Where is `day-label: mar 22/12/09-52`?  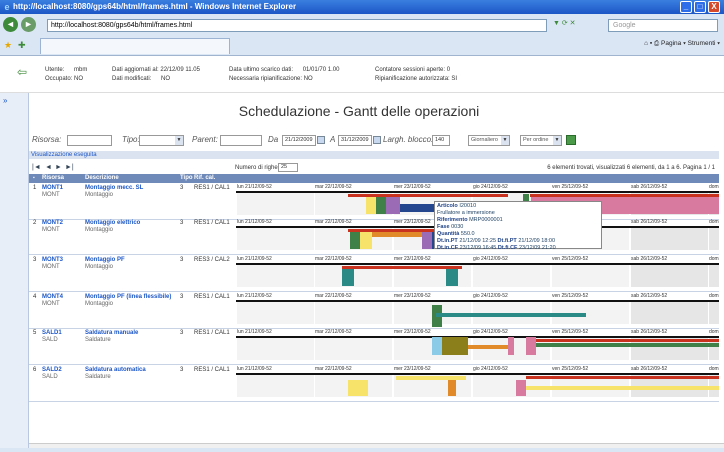 day-label: mar 22/12/09-52 is located at coordinates (333, 259).